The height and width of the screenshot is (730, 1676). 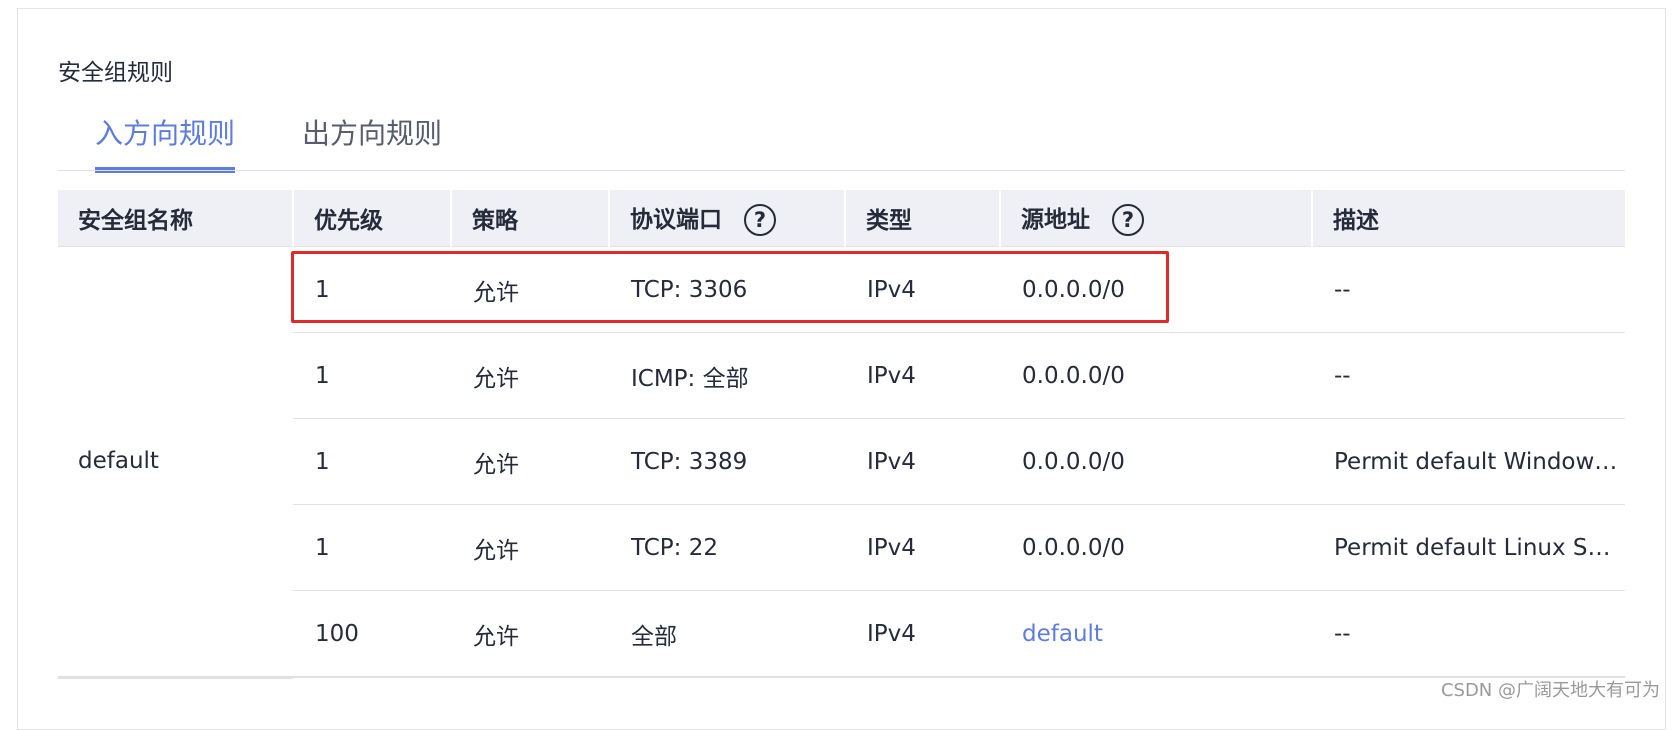 What do you see at coordinates (727, 289) in the screenshot?
I see `protocol-port-cell: TCP: 3306` at bounding box center [727, 289].